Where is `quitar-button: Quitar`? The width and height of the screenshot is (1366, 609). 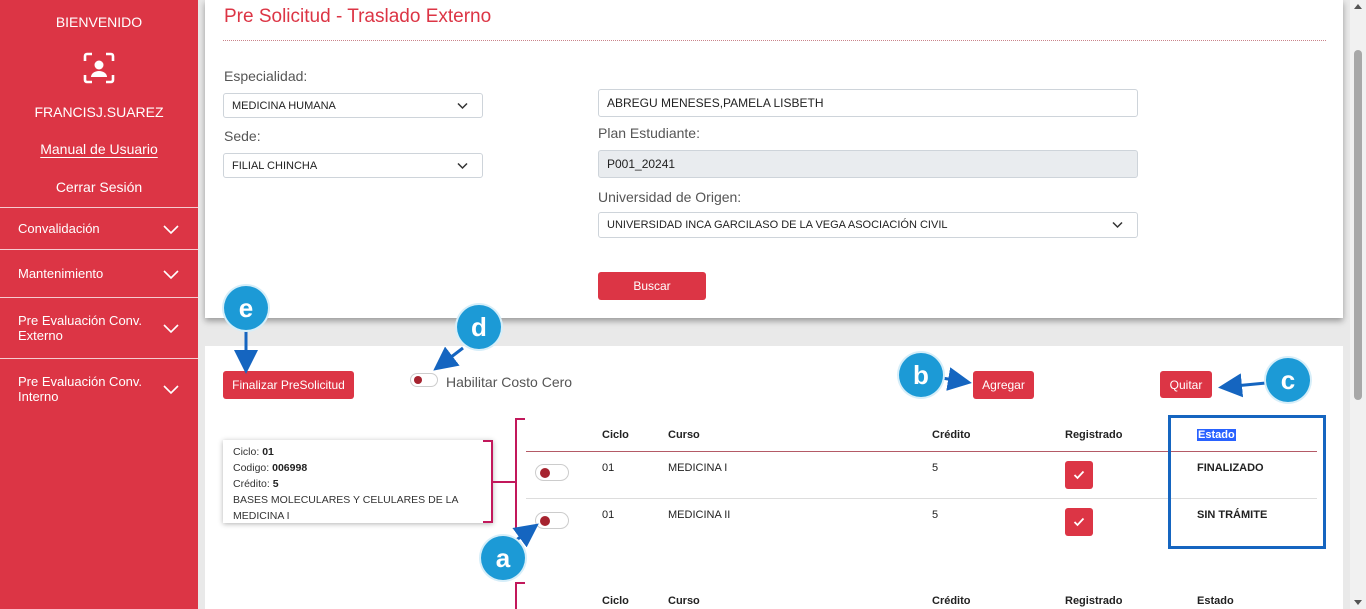
quitar-button: Quitar is located at coordinates (1186, 384).